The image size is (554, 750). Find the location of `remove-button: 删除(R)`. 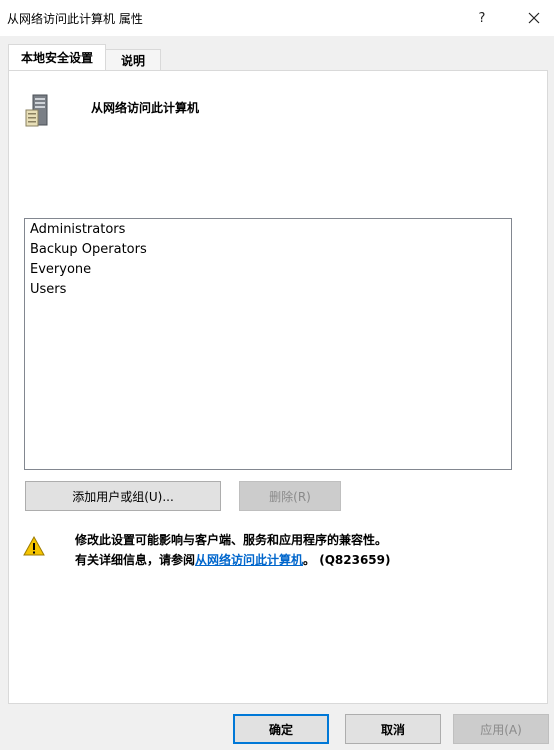

remove-button: 删除(R) is located at coordinates (290, 496).